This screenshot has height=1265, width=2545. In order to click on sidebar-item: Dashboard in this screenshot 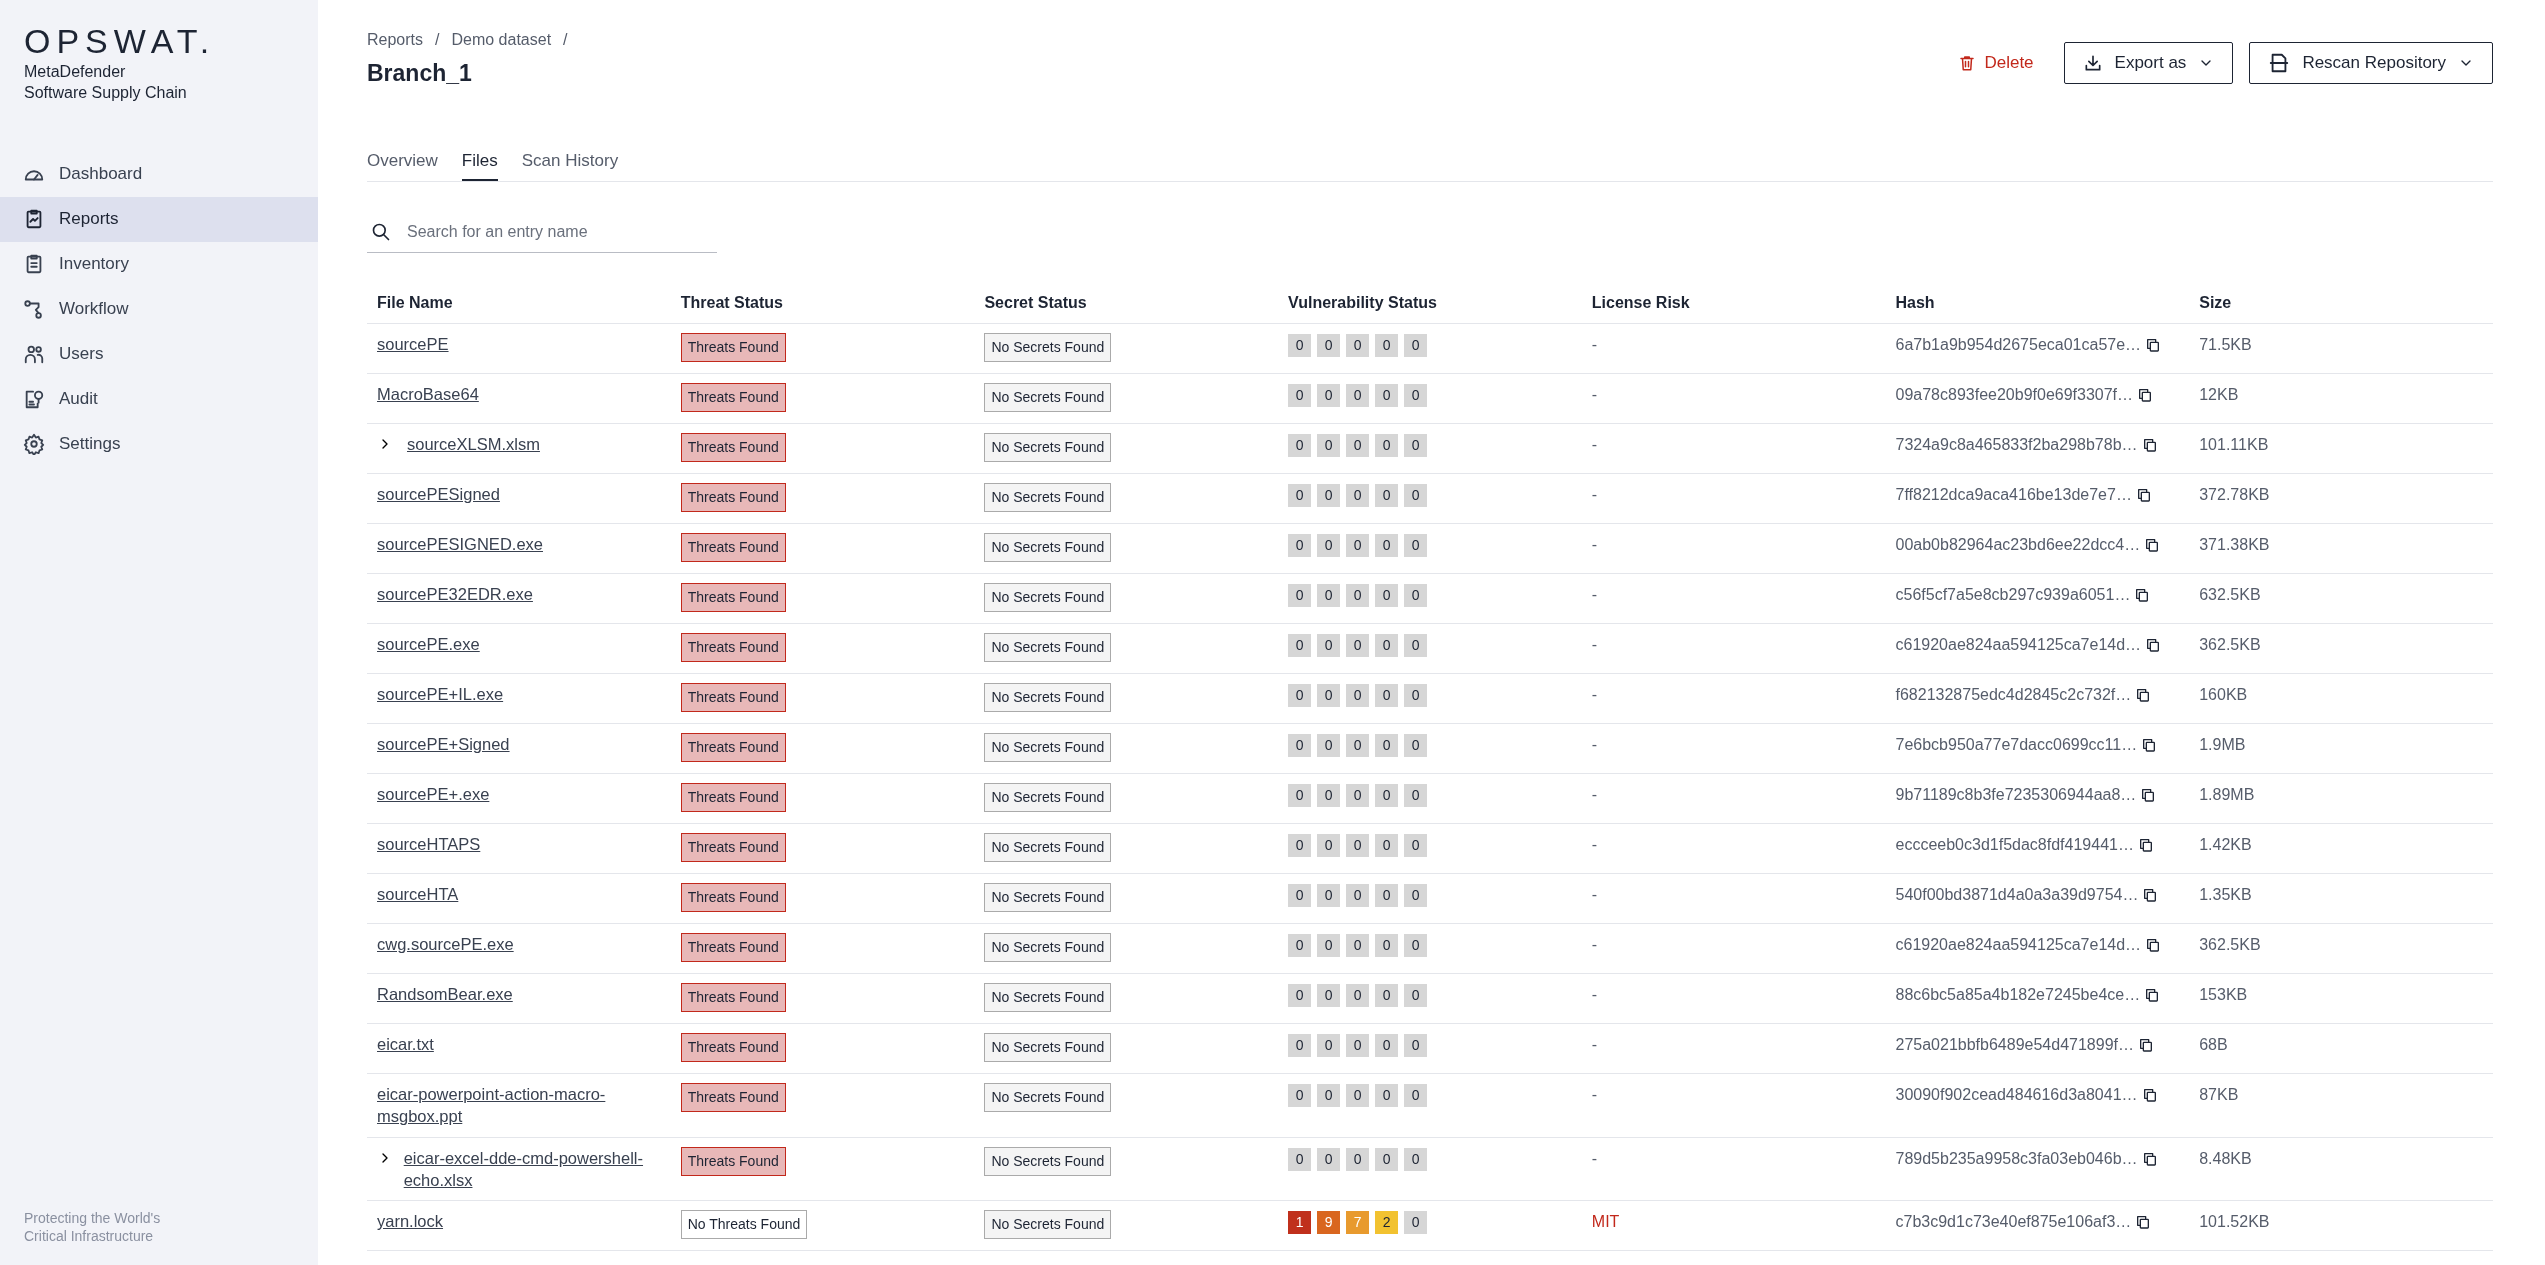, I will do `click(159, 174)`.